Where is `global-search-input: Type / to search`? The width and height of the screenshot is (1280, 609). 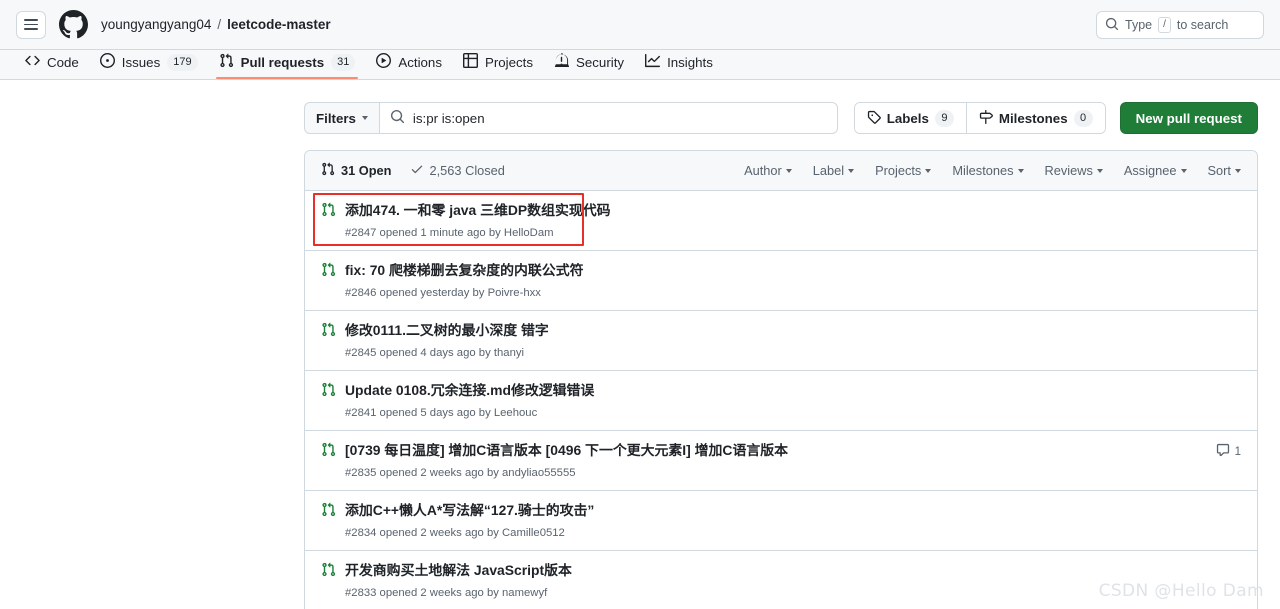
global-search-input: Type / to search is located at coordinates (1180, 25).